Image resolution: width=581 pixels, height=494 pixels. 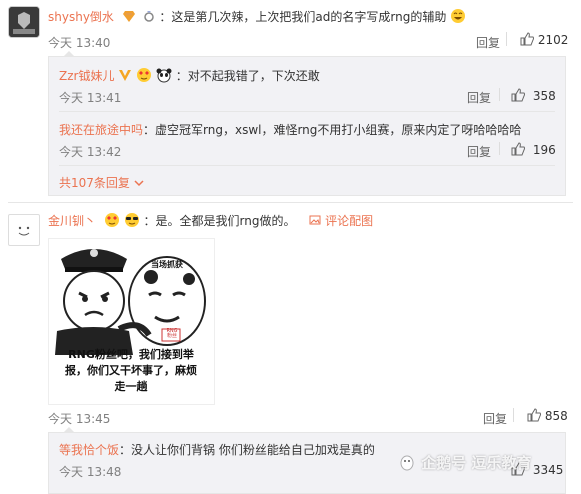 I want to click on like-button: 196, so click(x=533, y=150).